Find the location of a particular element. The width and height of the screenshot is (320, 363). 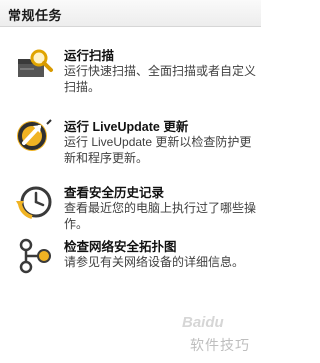

task-description: 请参见有关网络设备的详细信息。 is located at coordinates (154, 262).